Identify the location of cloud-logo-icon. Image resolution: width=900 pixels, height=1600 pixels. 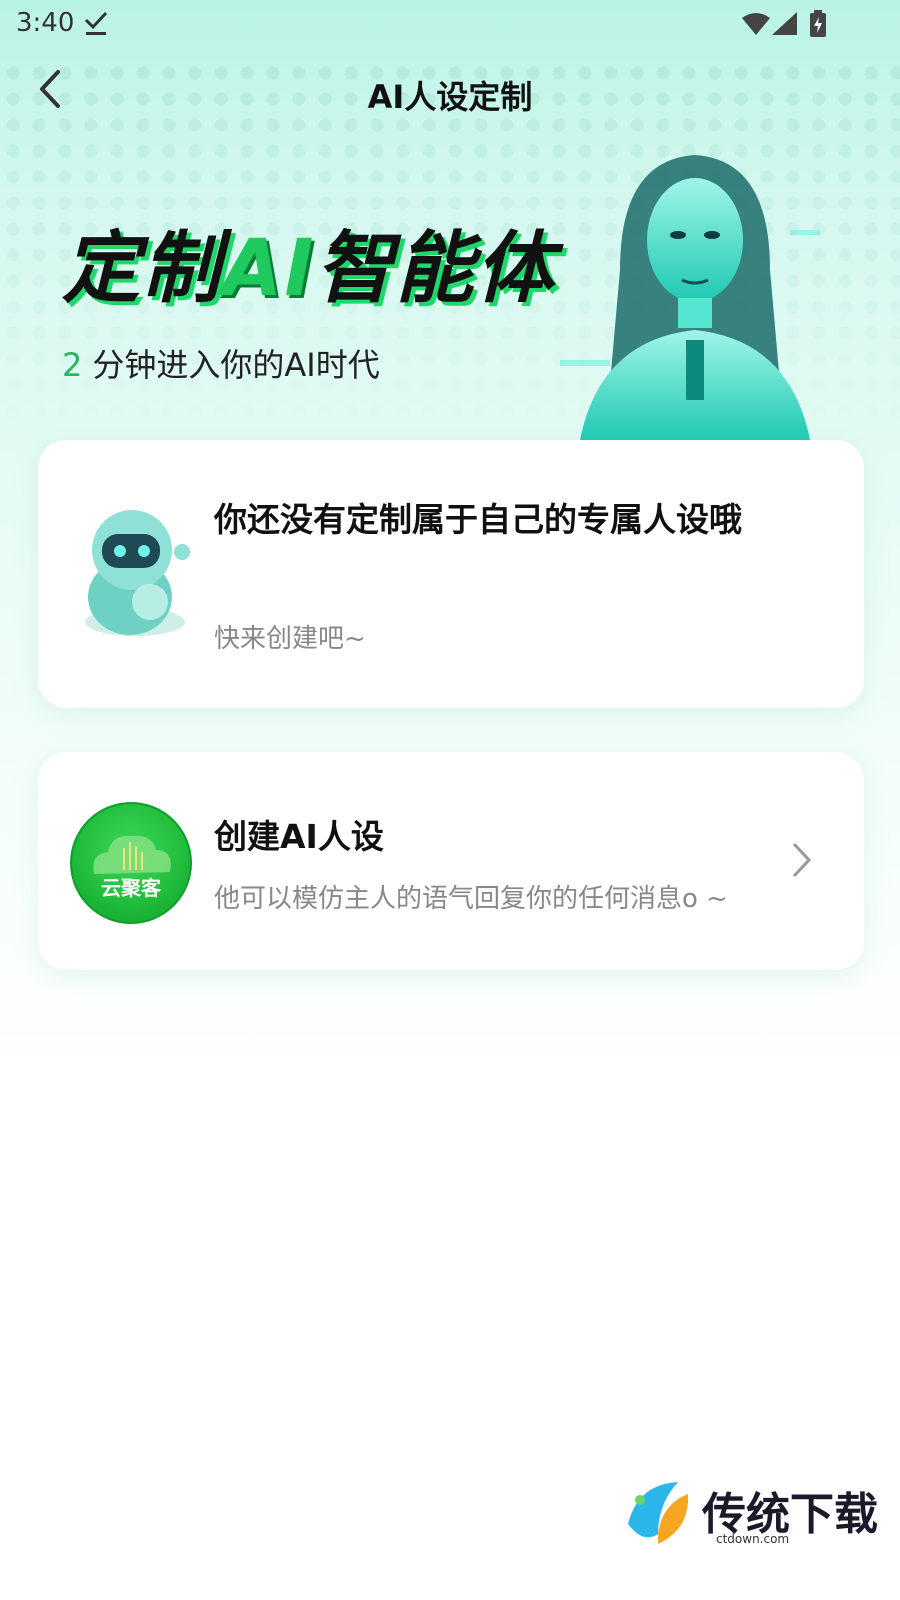
(132, 854).